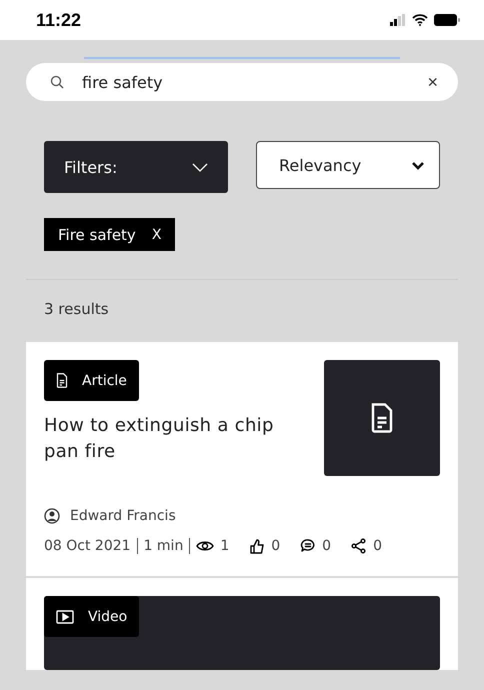  Describe the element at coordinates (447, 20) in the screenshot. I see `battery-icon` at that location.